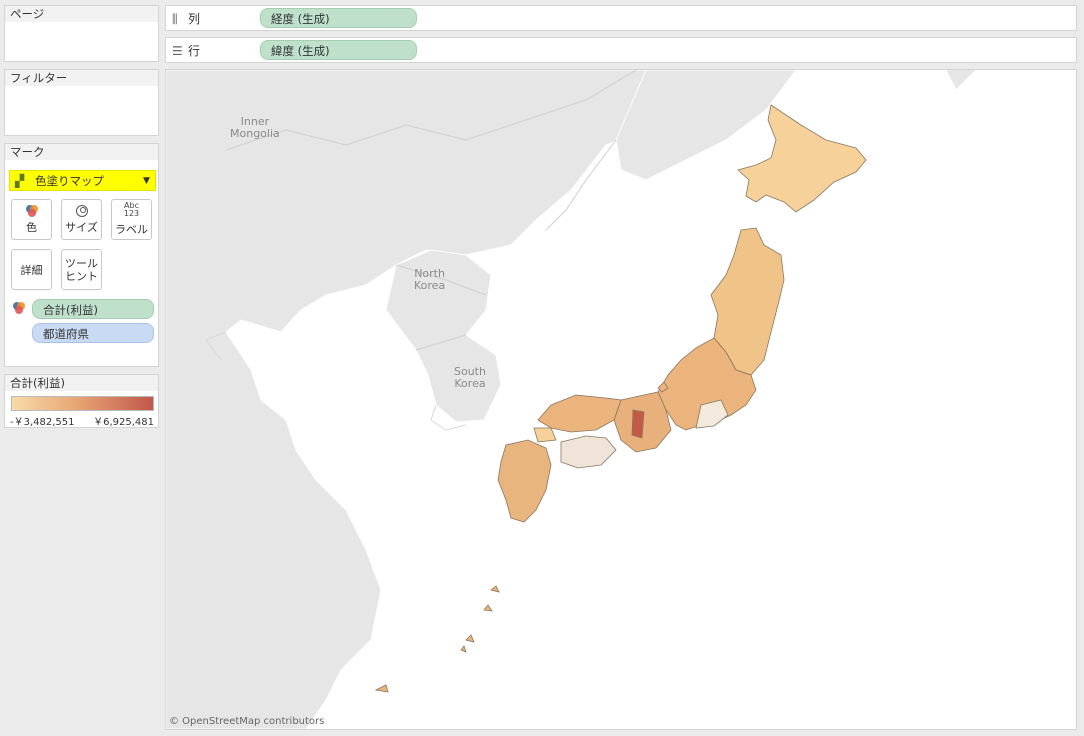  I want to click on color-legend: 合計(利益) -￥3,482,551 ￥6,925,481, so click(81, 401).